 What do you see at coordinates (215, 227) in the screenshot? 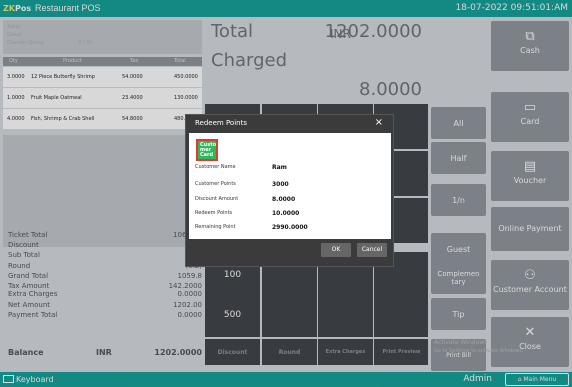
I see `field-label: Remaining Point` at bounding box center [215, 227].